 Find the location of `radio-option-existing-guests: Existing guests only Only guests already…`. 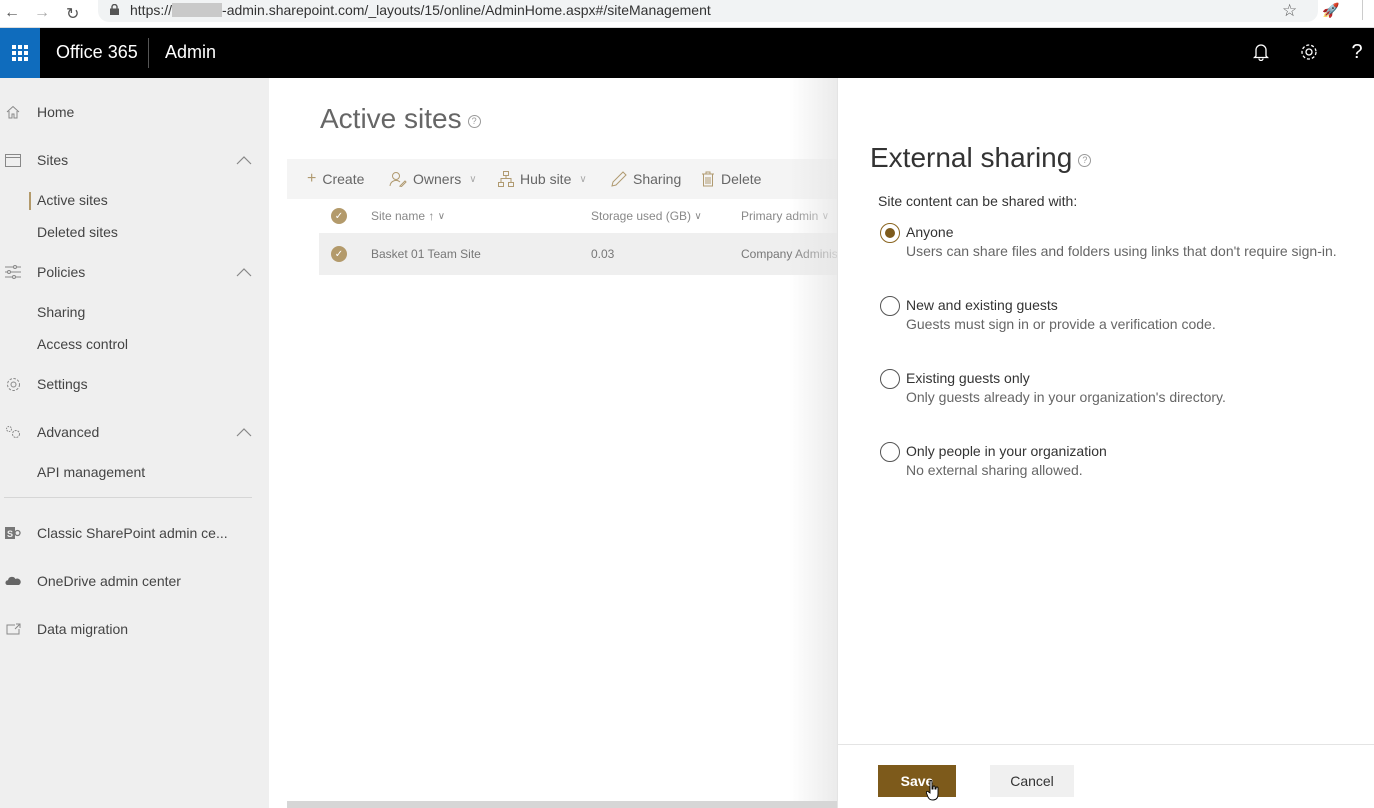

radio-option-existing-guests: Existing guests only Only guests already… is located at coordinates (1118, 391).